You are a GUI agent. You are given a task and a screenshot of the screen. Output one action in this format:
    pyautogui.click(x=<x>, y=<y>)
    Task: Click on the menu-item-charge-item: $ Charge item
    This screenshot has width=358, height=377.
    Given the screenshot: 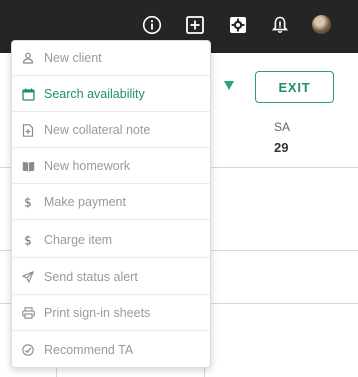 What is the action you would take?
    pyautogui.click(x=111, y=240)
    